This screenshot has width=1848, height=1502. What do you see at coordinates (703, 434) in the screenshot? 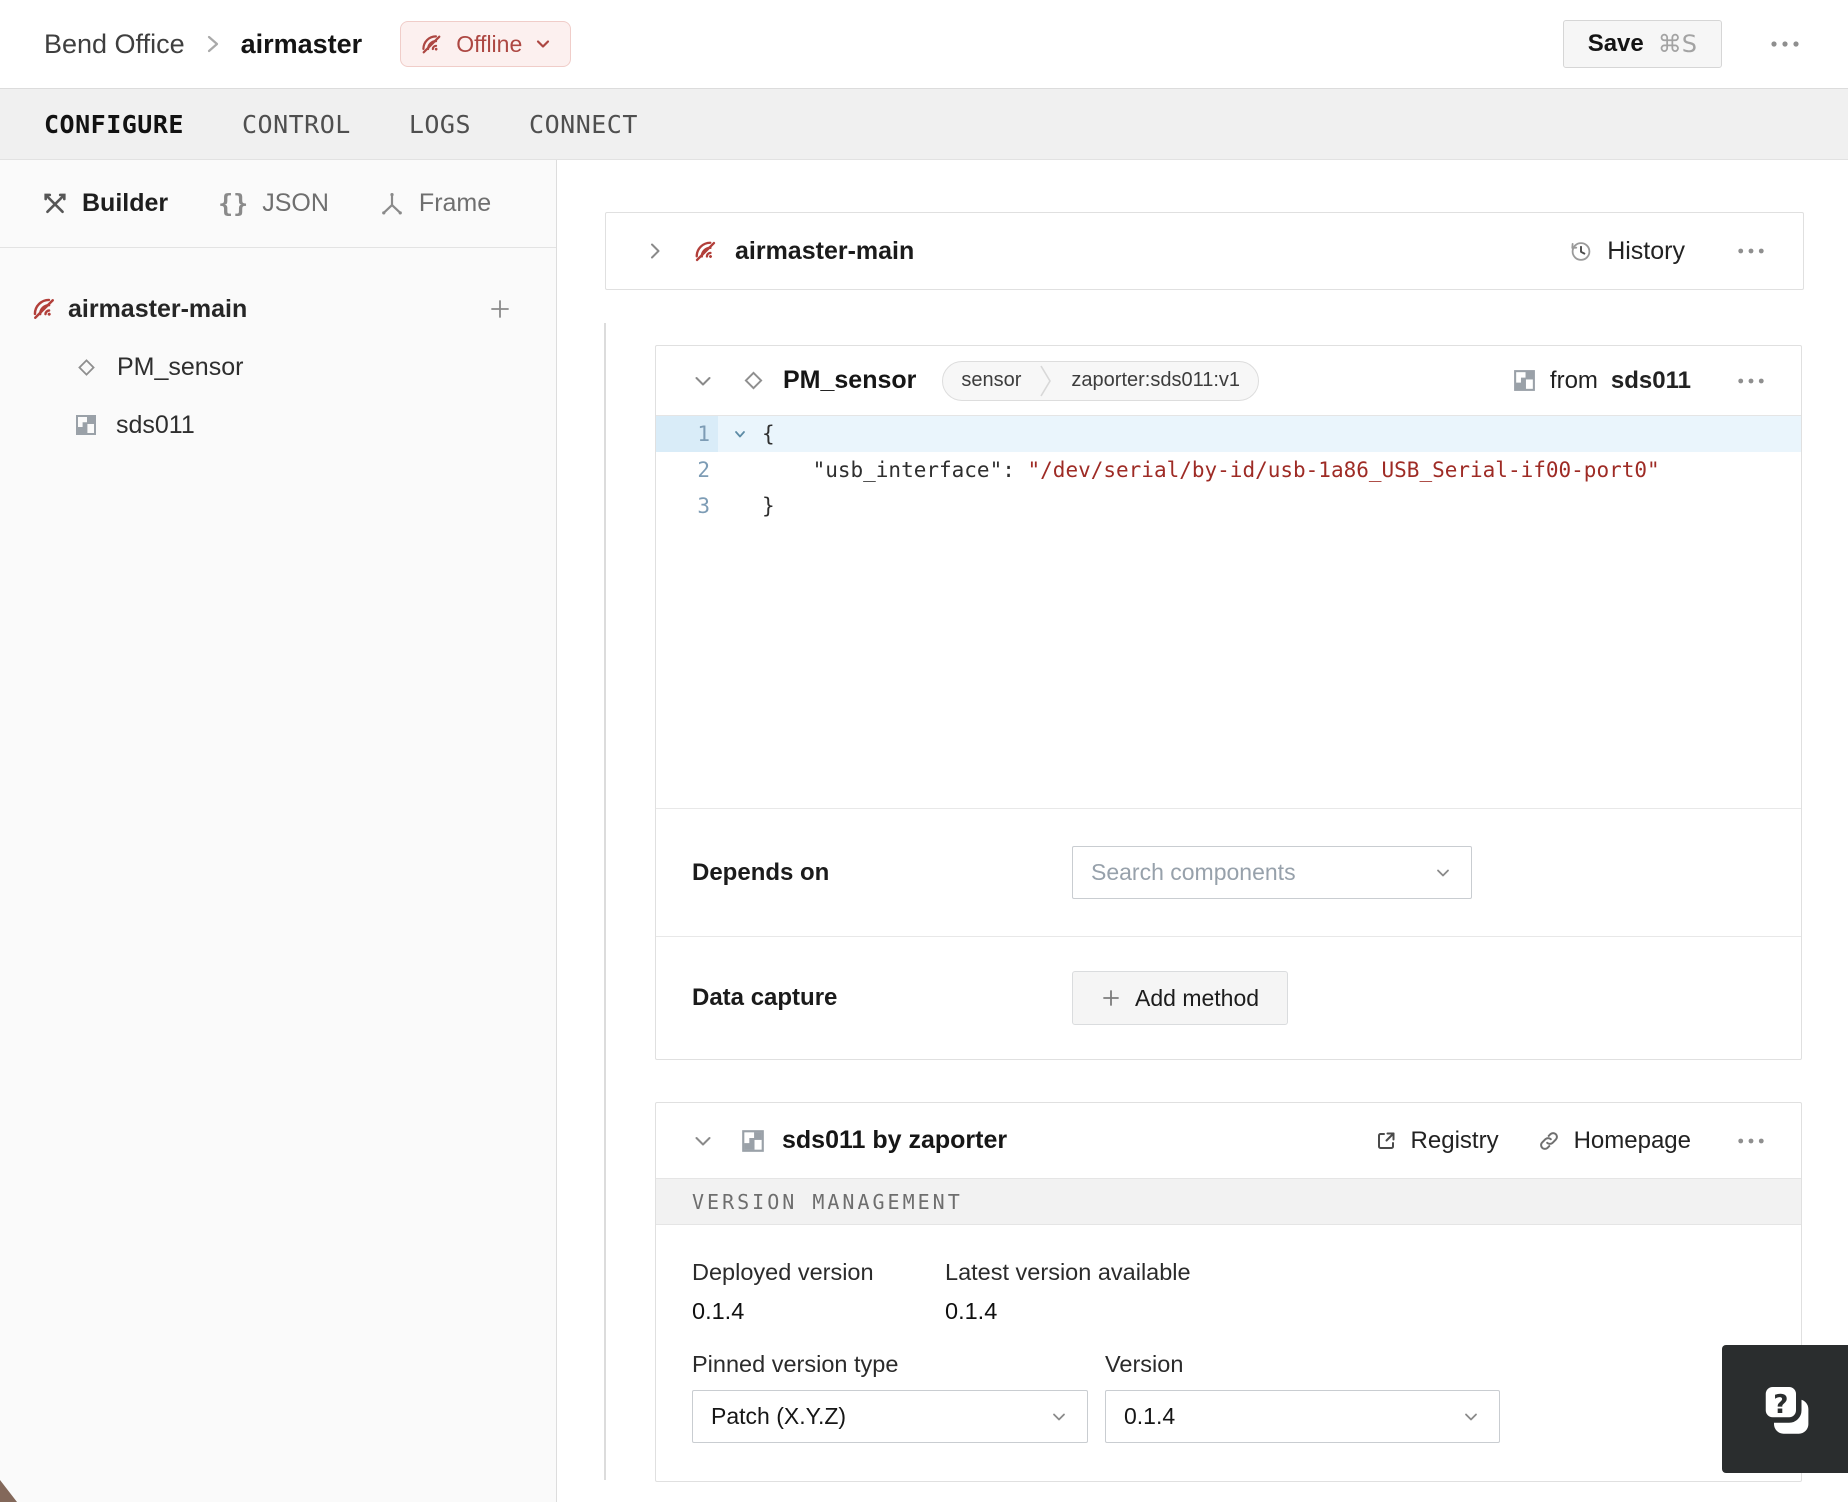
I see `line-number: 1` at bounding box center [703, 434].